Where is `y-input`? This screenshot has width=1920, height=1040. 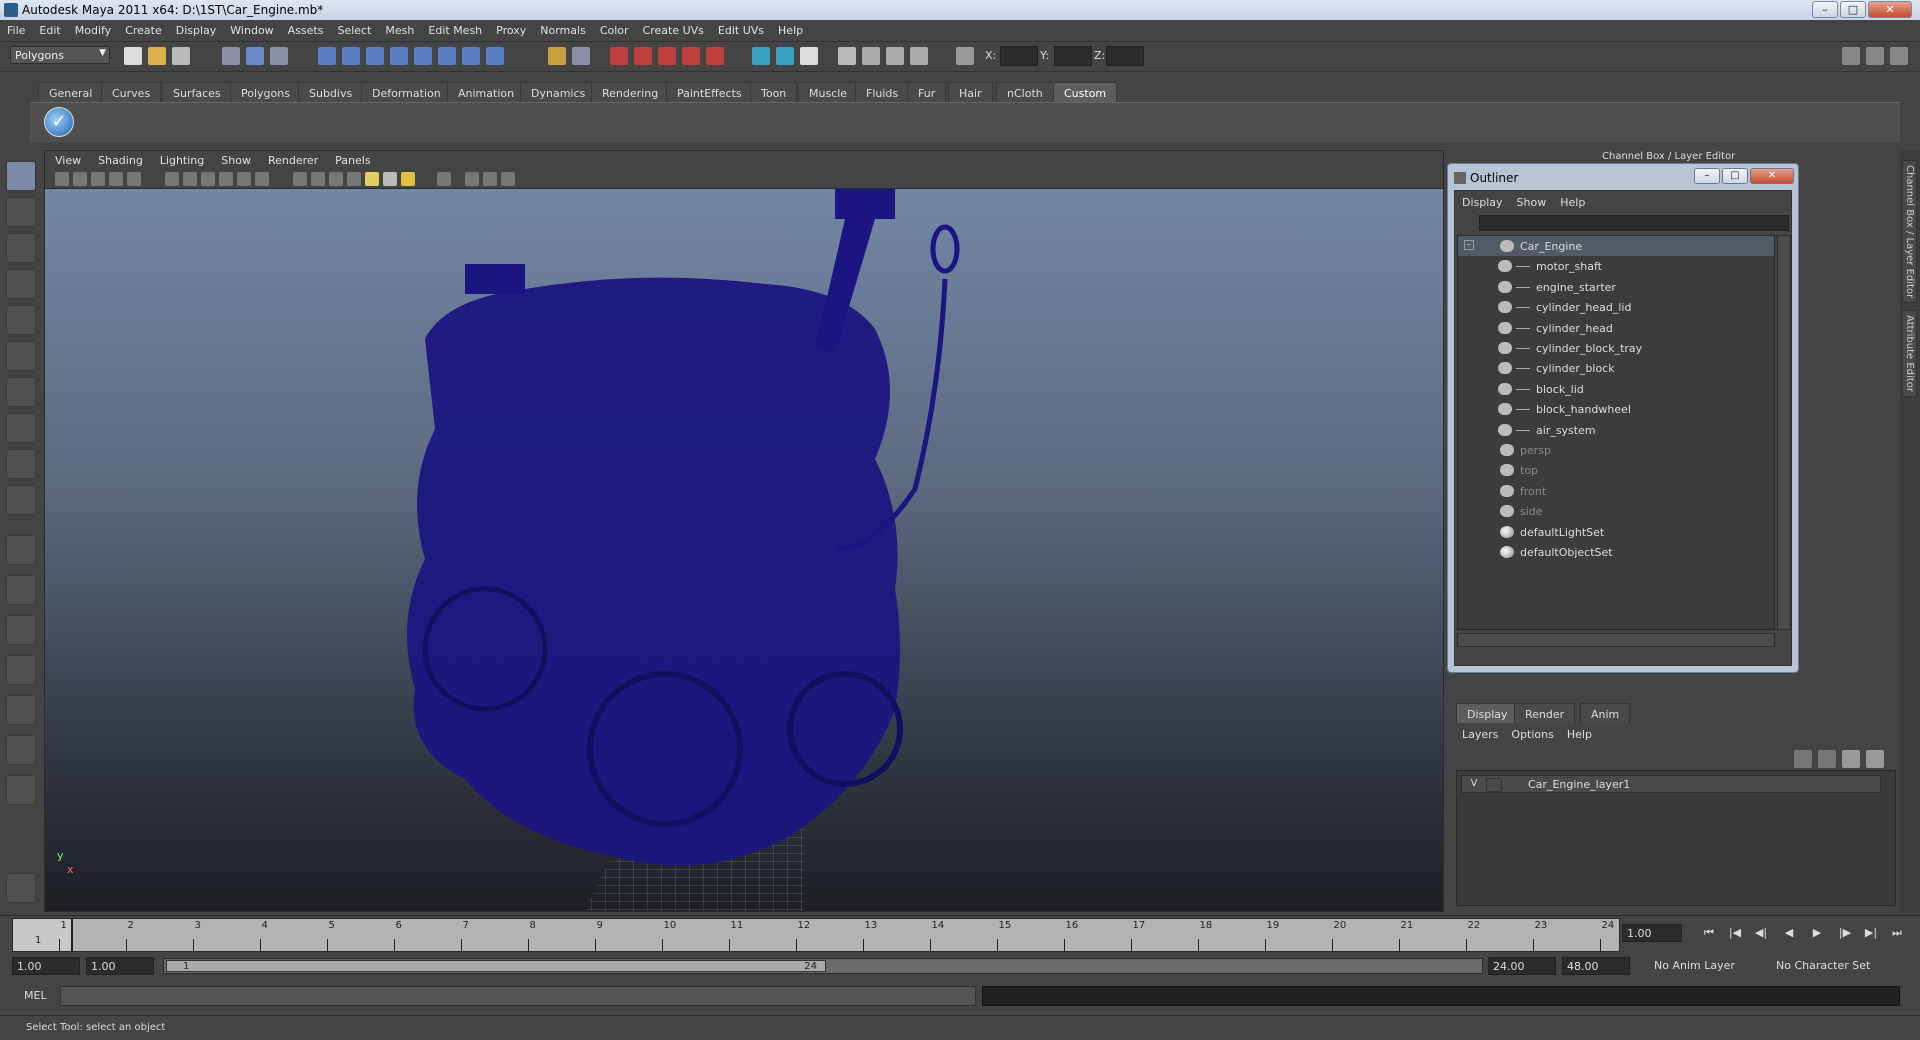 y-input is located at coordinates (1073, 56).